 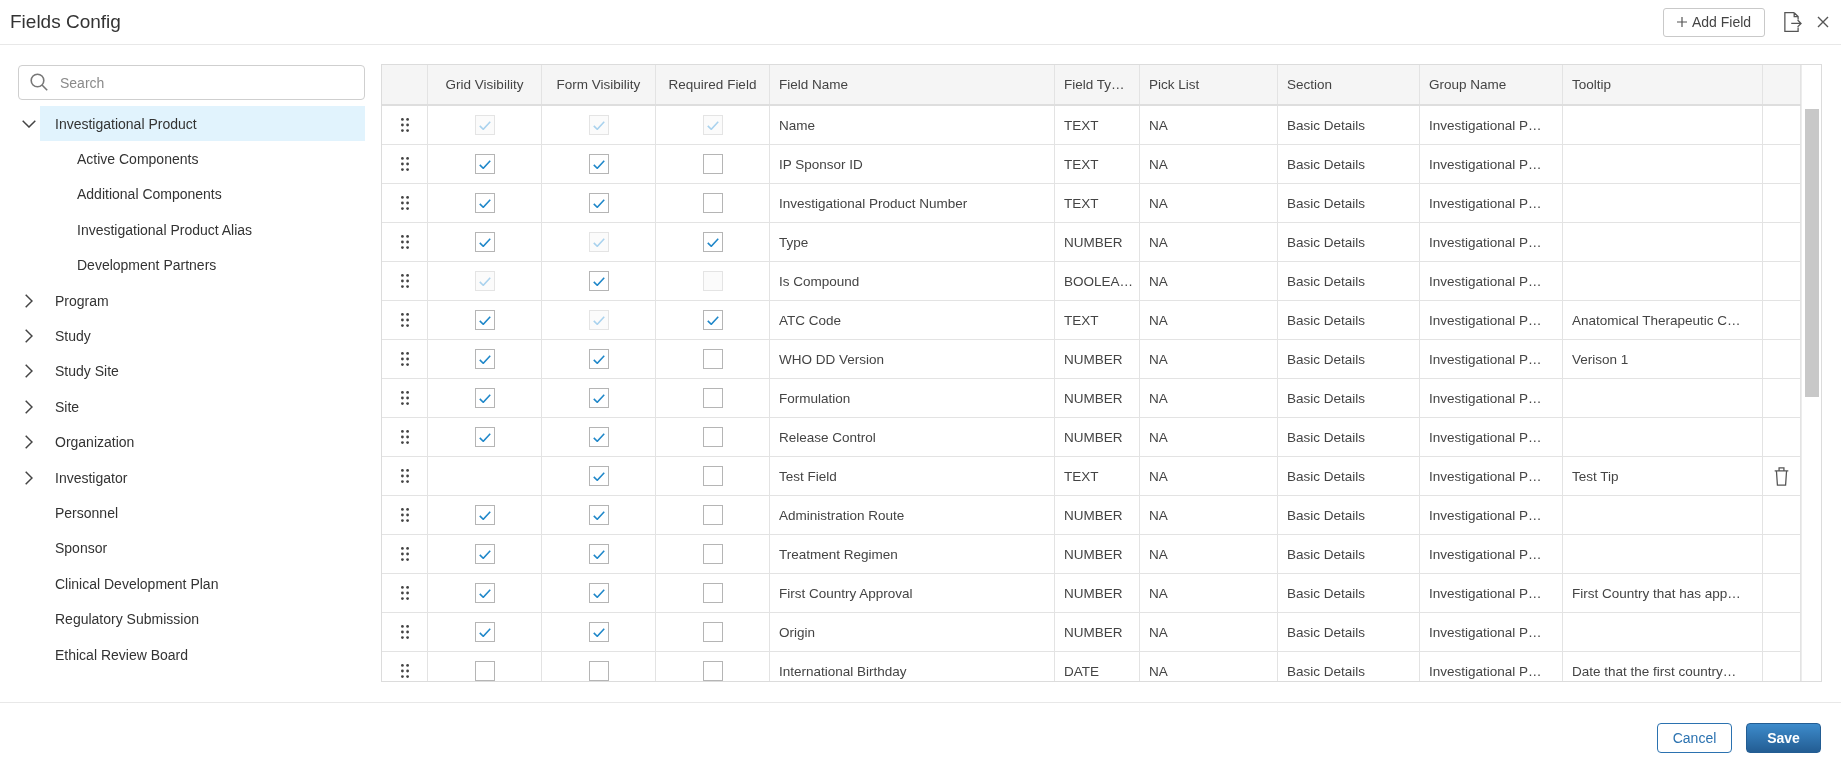 I want to click on save-button: Save, so click(x=1783, y=737).